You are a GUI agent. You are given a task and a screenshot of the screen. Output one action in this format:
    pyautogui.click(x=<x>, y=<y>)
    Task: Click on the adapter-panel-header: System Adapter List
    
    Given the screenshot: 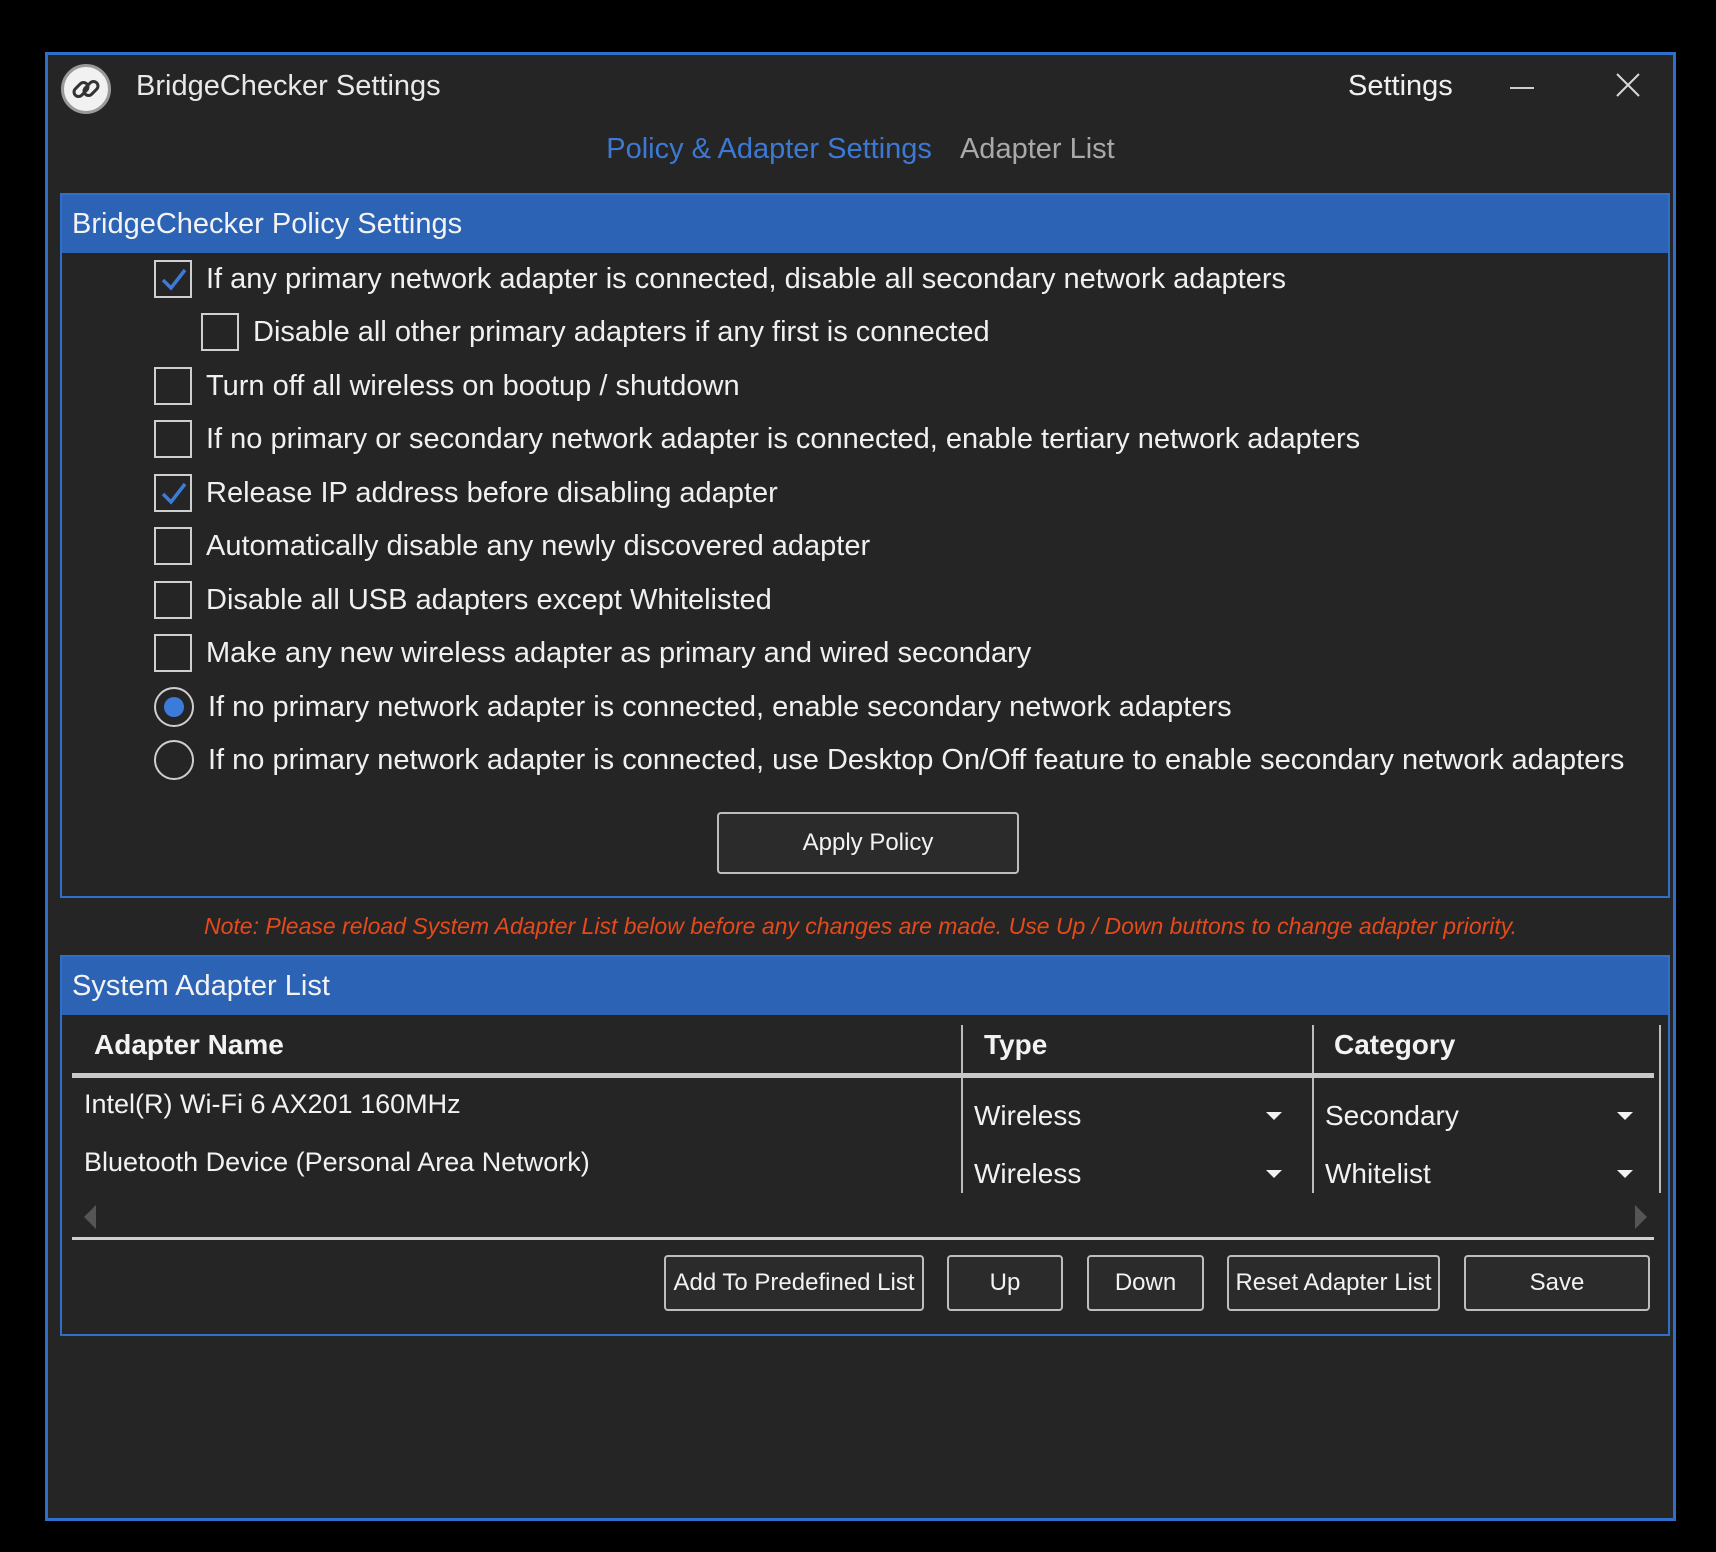 What is the action you would take?
    pyautogui.click(x=865, y=986)
    